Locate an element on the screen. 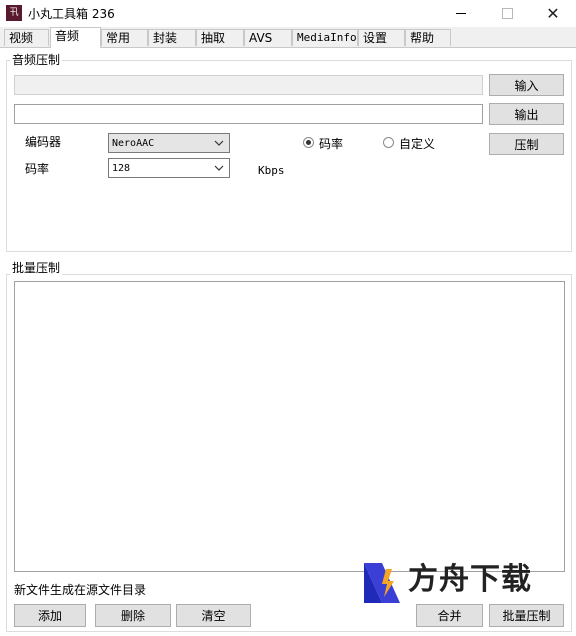 This screenshot has height=636, width=576. batch-note: 新文件生成在源文件目录 is located at coordinates (80, 590).